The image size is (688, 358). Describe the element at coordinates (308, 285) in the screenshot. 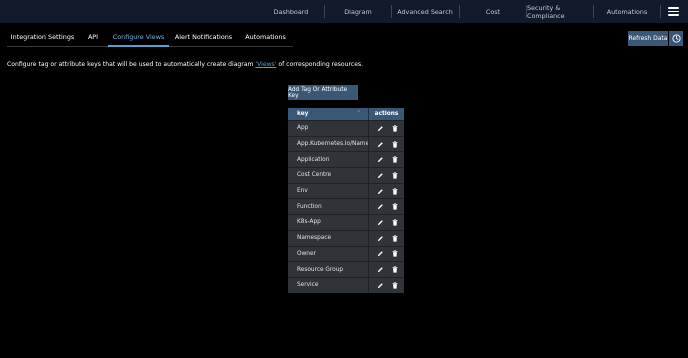

I see `key-cell: Service` at that location.